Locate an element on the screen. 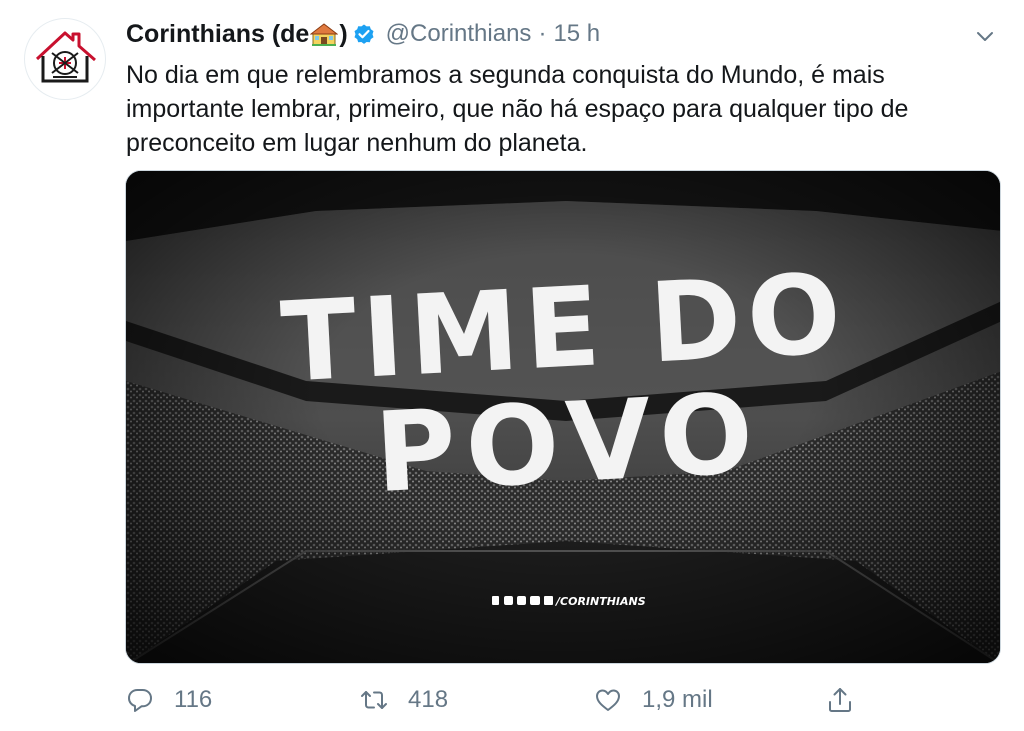 The height and width of the screenshot is (731, 1024). reply-button: 116 is located at coordinates (169, 700).